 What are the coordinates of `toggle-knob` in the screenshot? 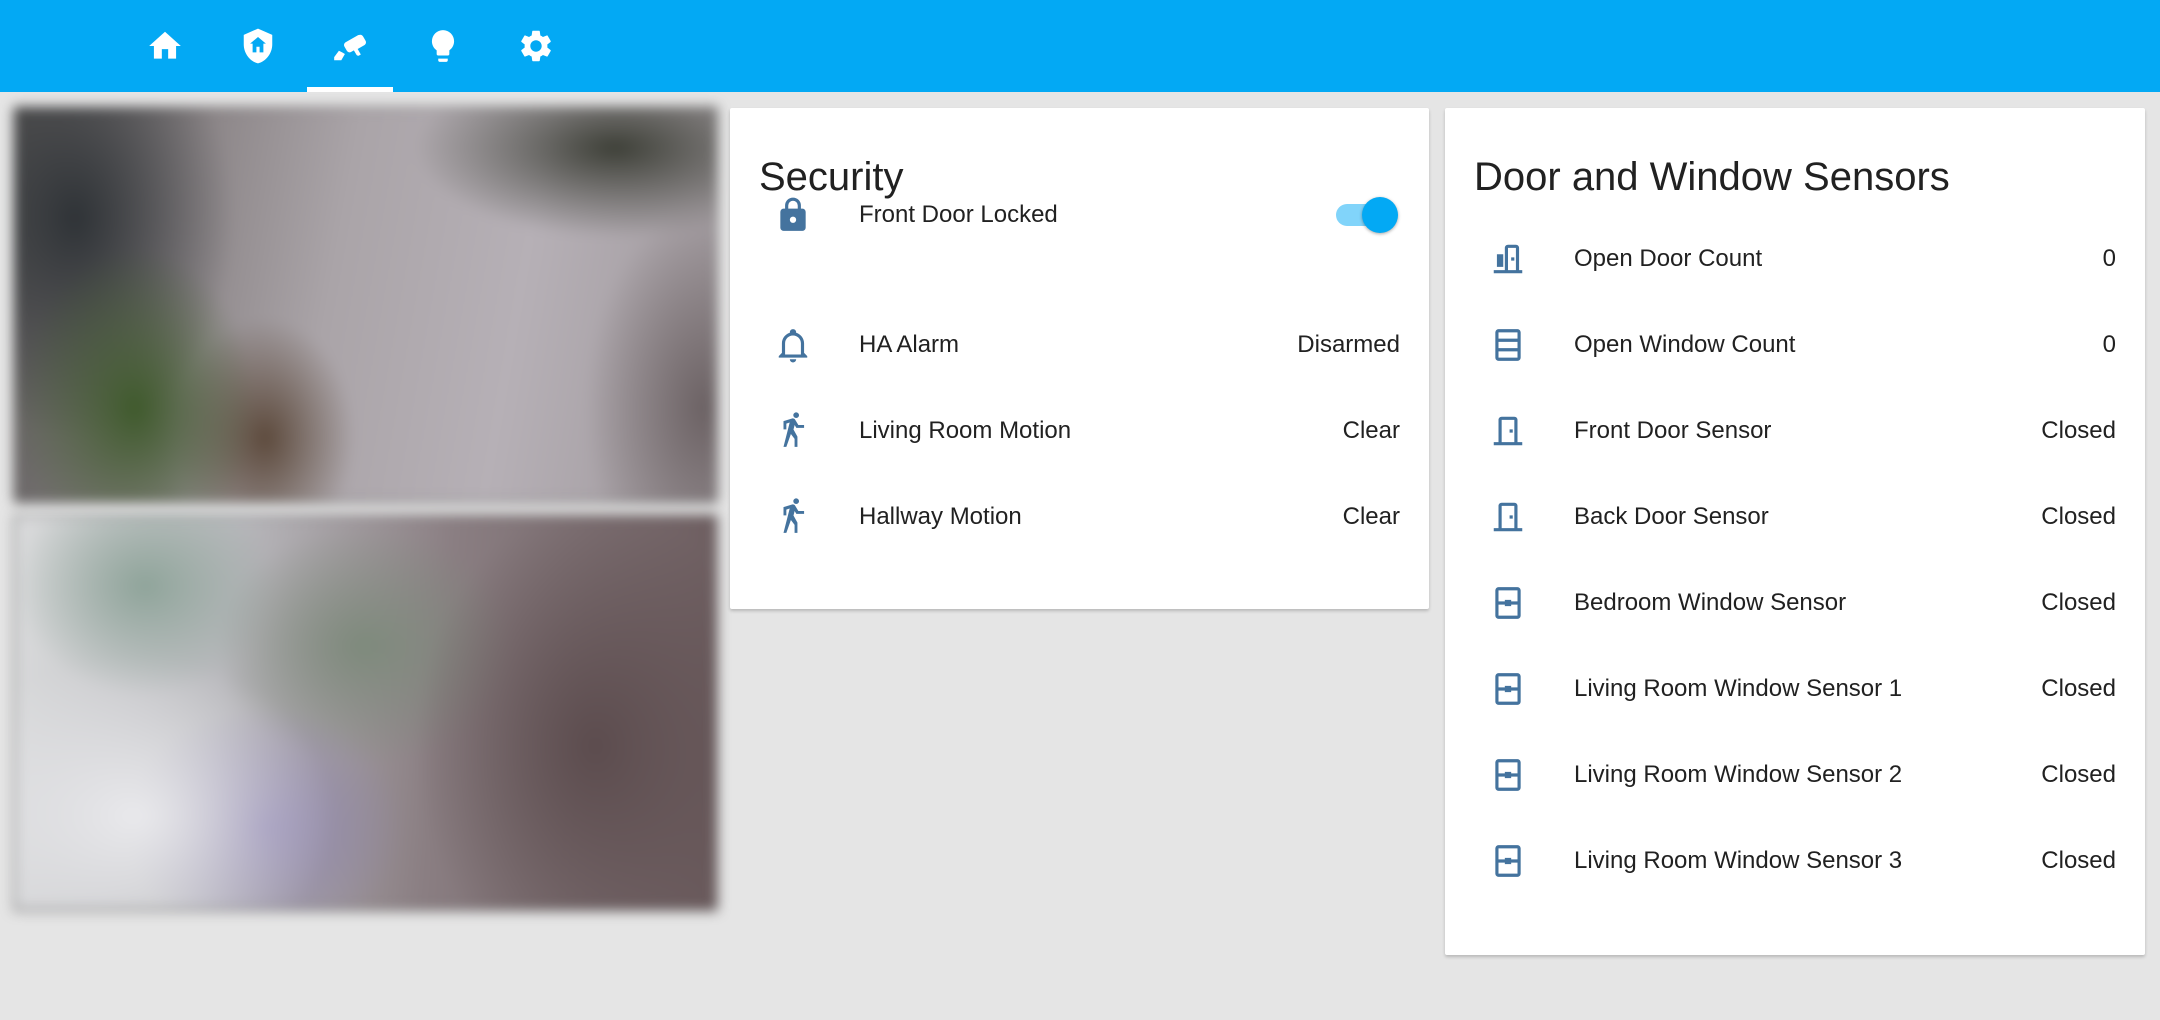 It's located at (1380, 215).